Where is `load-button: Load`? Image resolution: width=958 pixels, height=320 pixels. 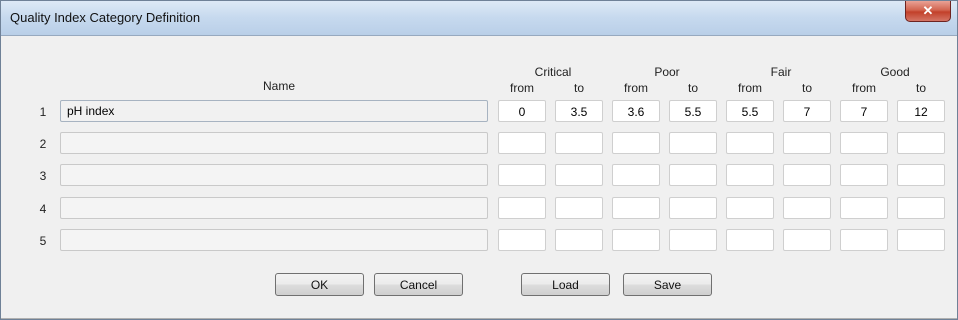
load-button: Load is located at coordinates (565, 284).